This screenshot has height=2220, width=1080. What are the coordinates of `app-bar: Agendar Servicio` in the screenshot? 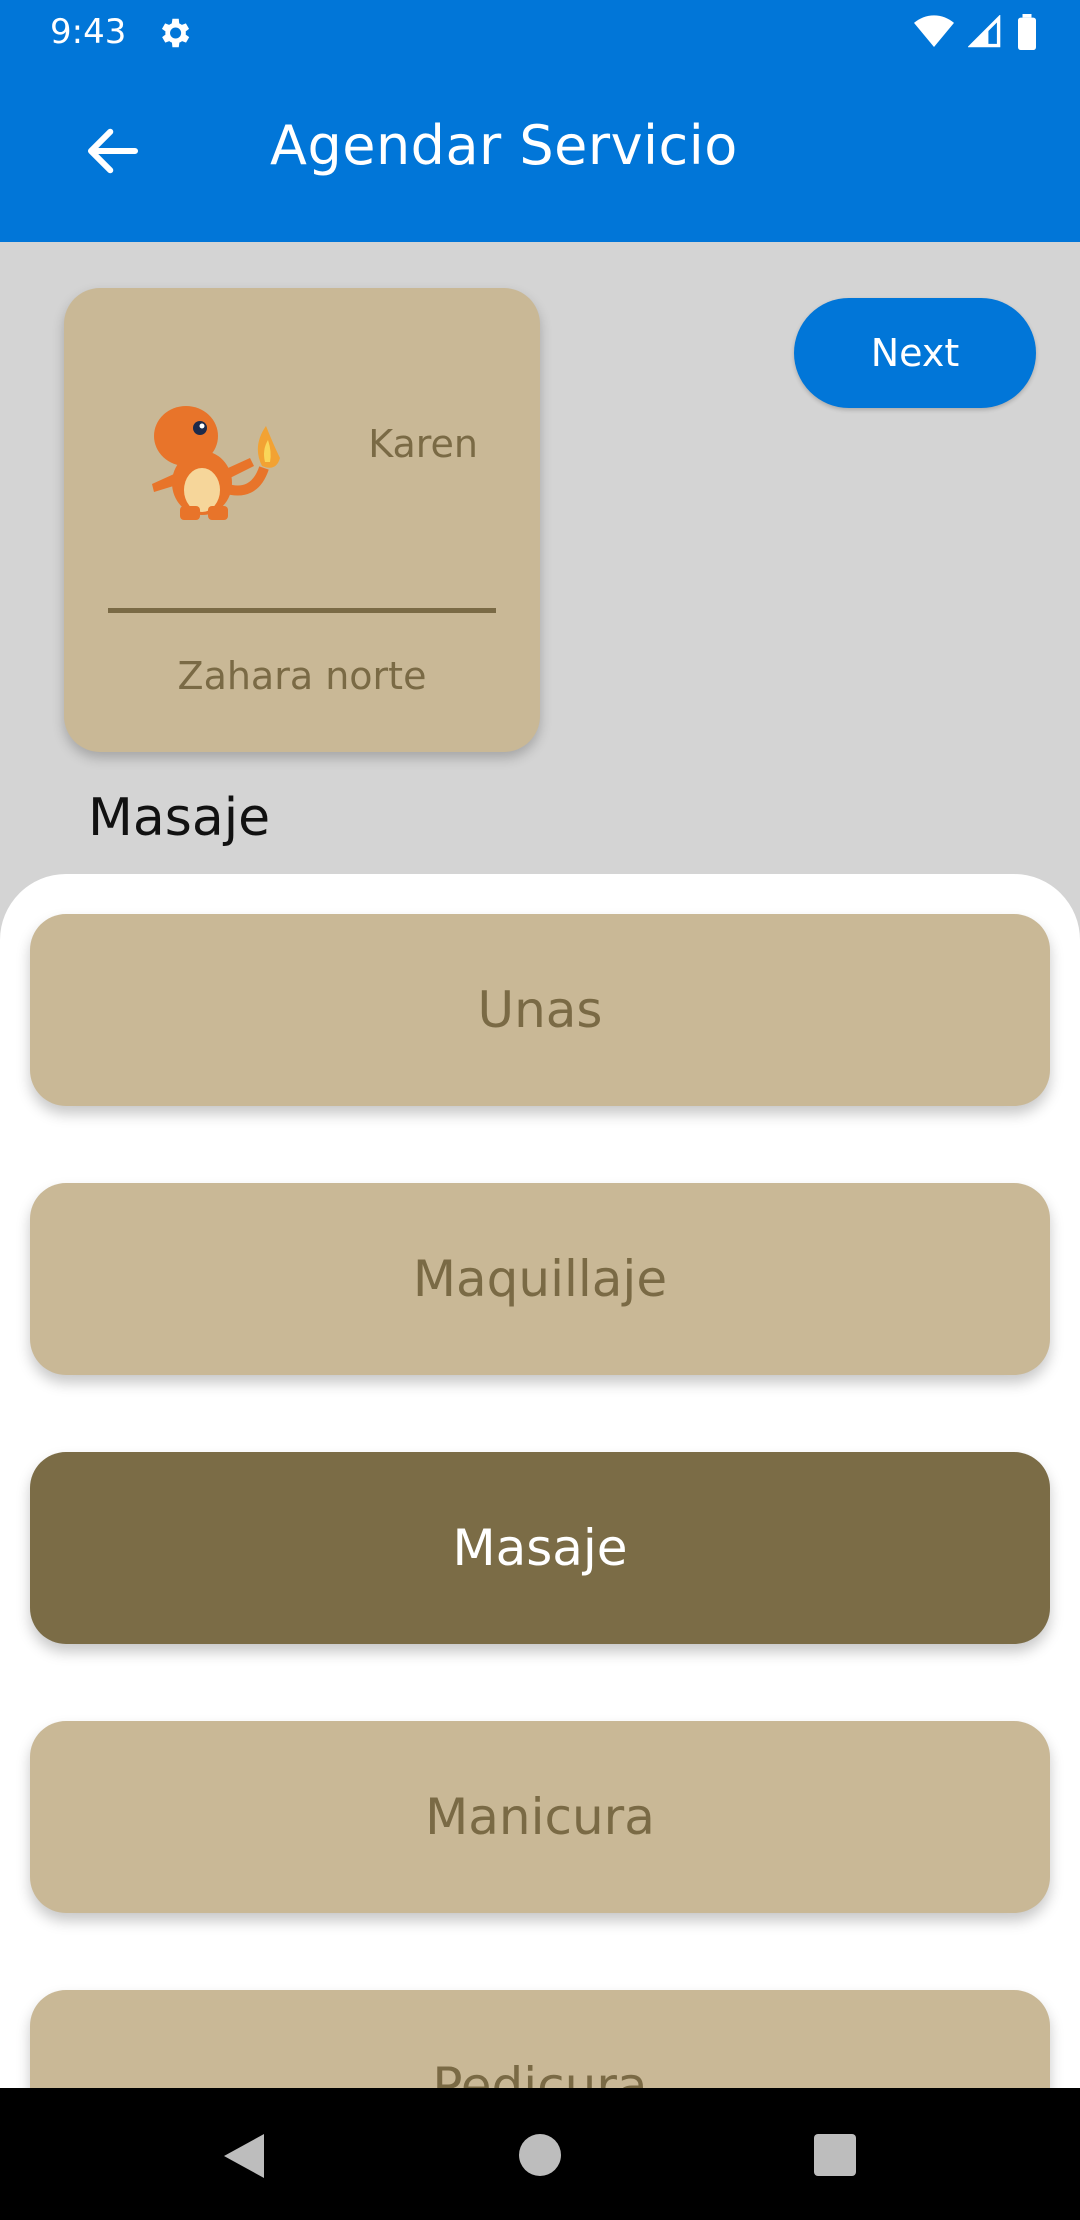 It's located at (540, 154).